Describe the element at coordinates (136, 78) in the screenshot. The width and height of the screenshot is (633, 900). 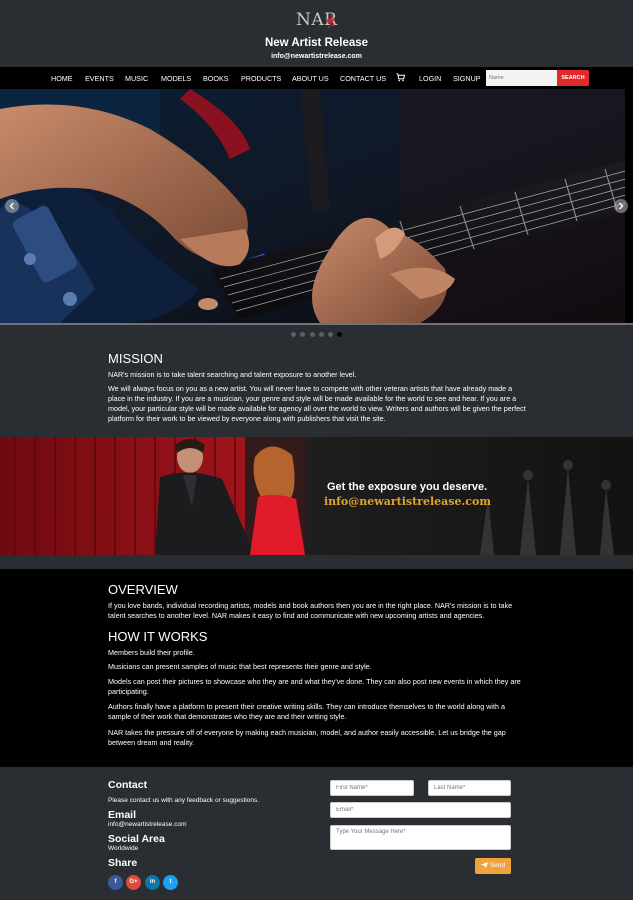
I see `nav-music: MUSIC` at that location.